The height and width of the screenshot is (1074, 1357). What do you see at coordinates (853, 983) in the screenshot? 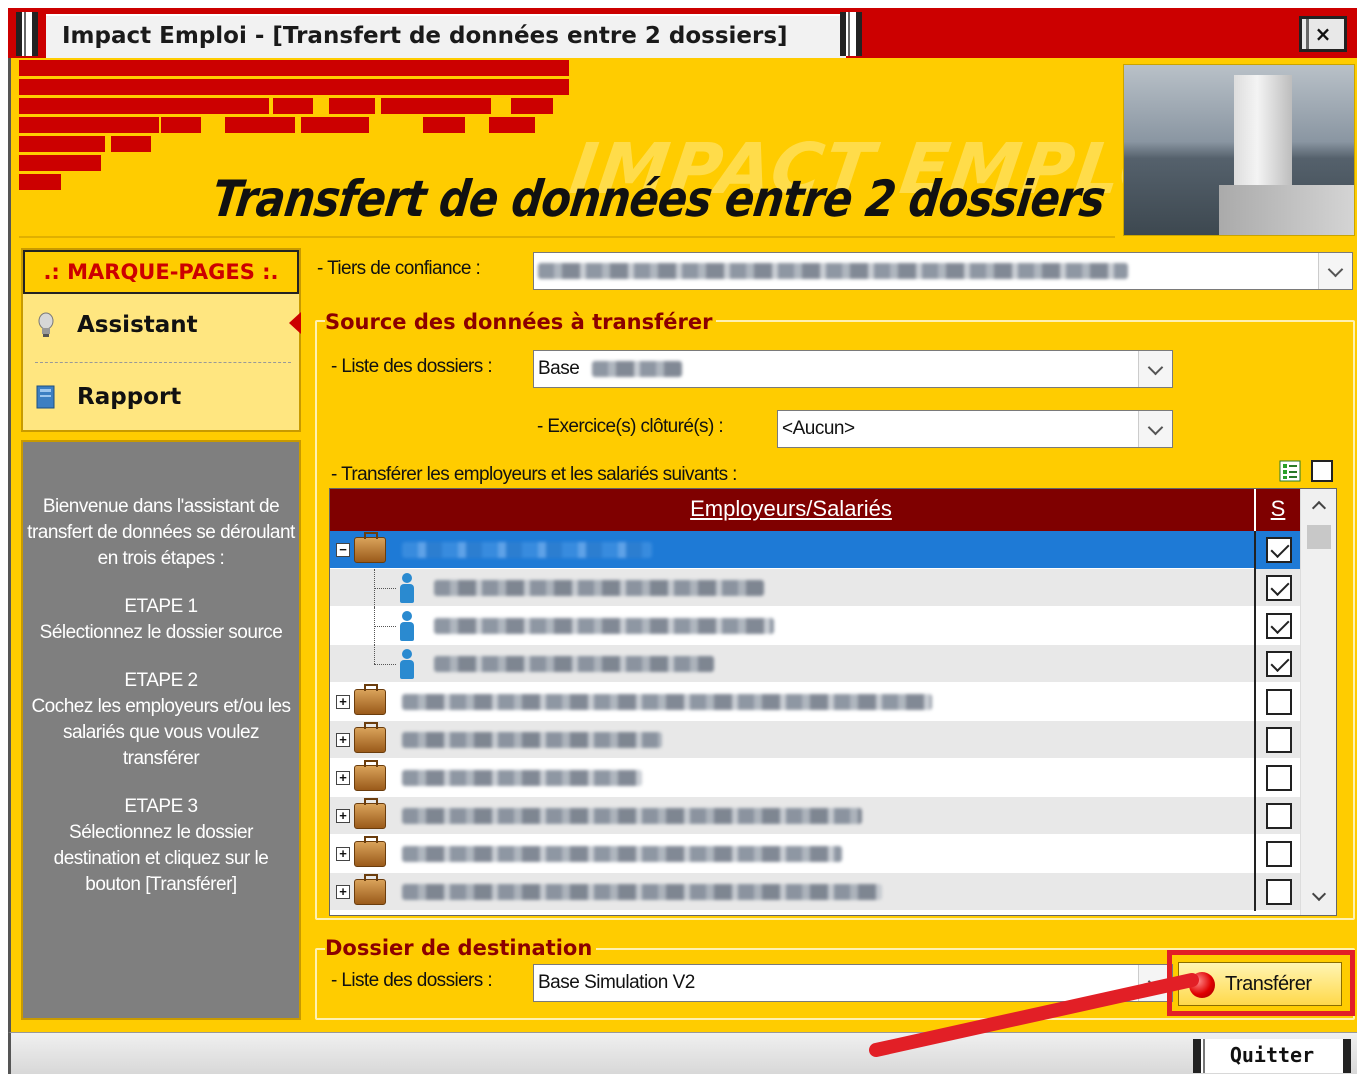
I see `destination-dossier-select: Base Simulation V2` at bounding box center [853, 983].